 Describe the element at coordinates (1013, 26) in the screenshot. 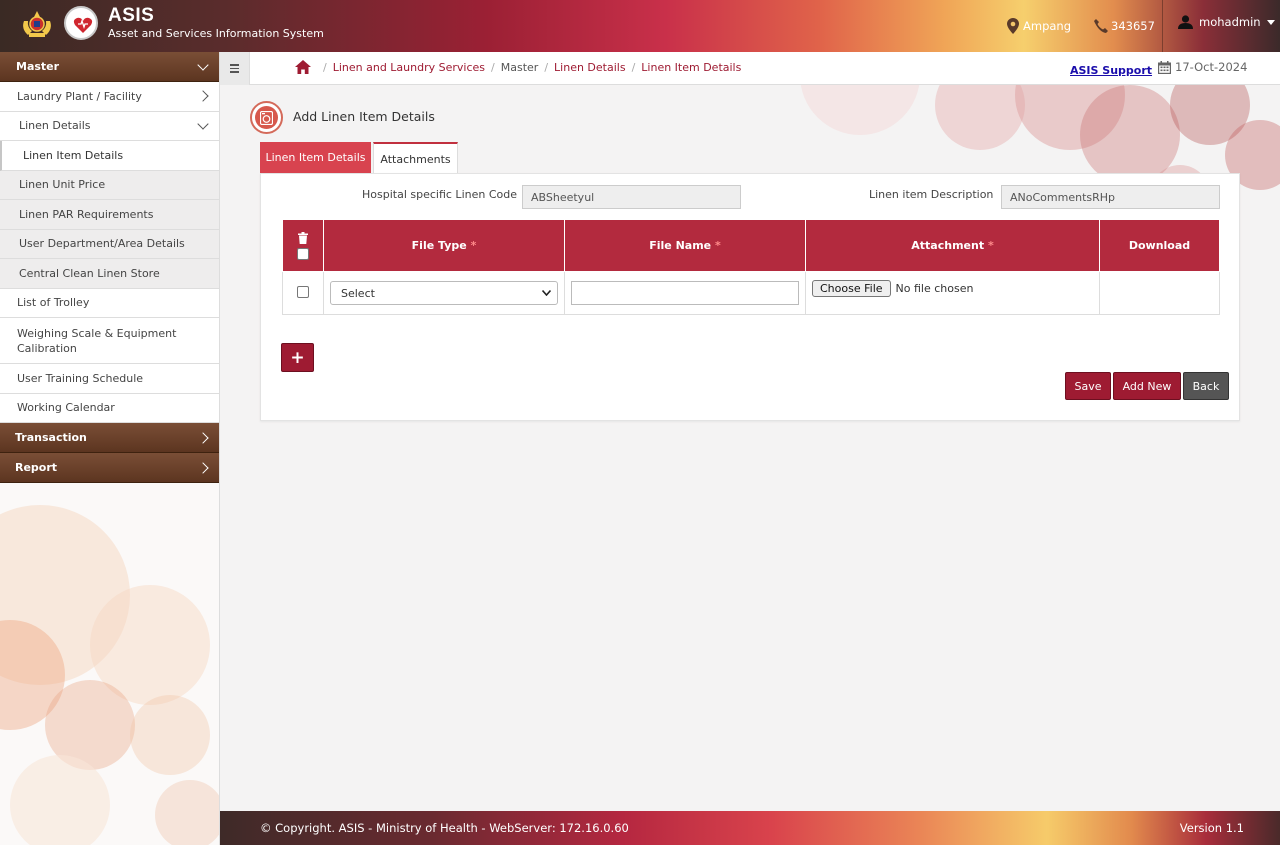

I see `map-pin-icon` at that location.